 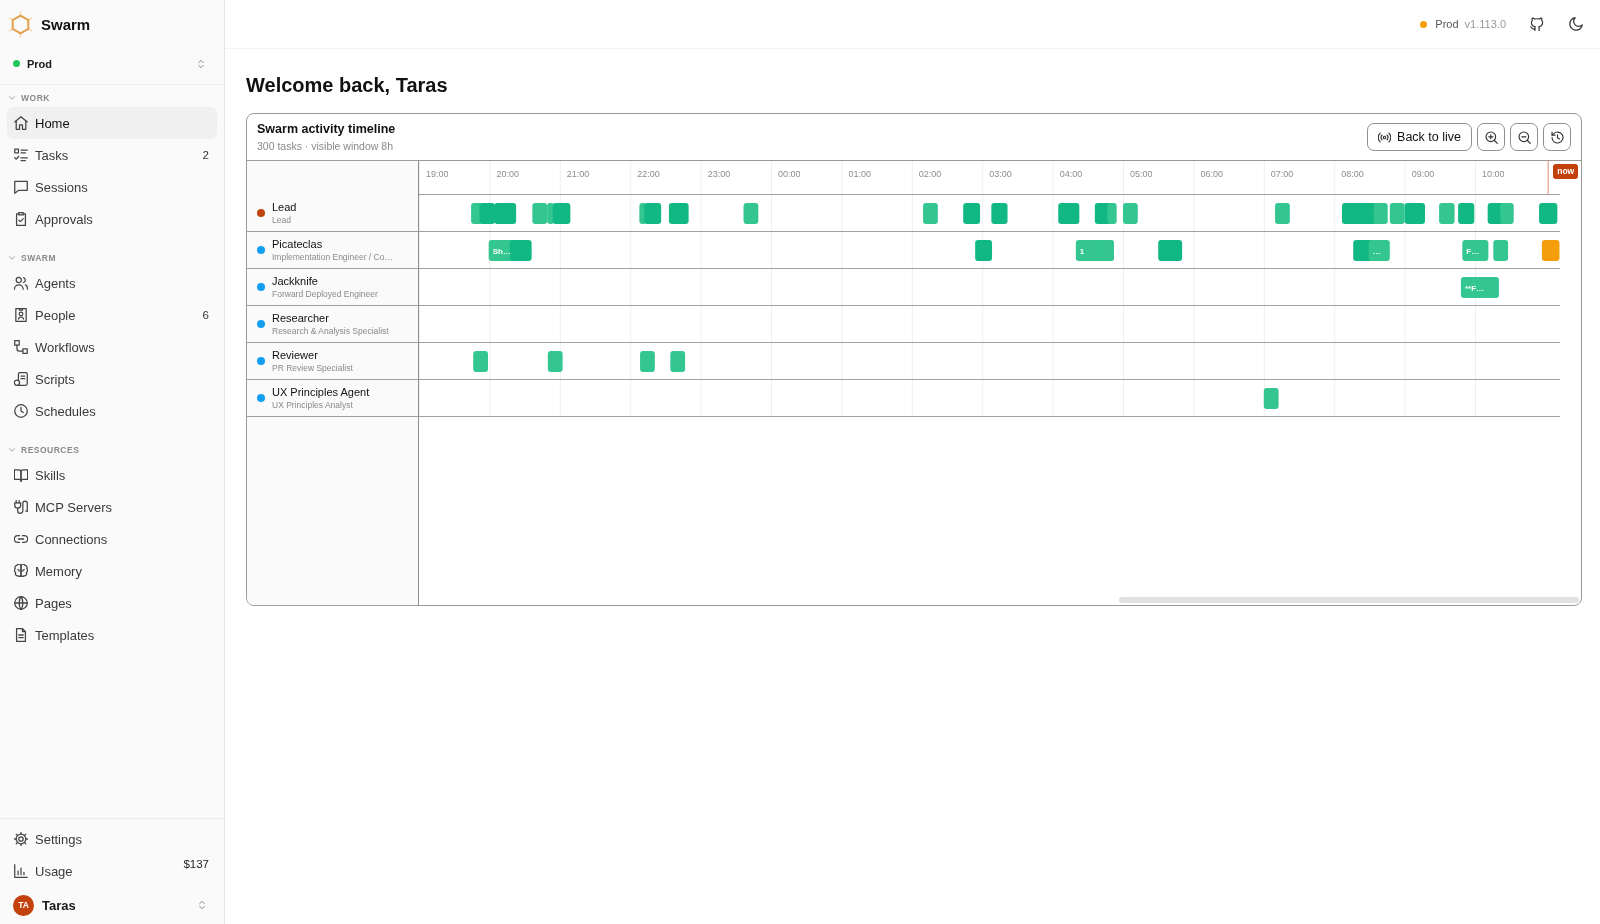 I want to click on nav-item: Memory, so click(x=112, y=571).